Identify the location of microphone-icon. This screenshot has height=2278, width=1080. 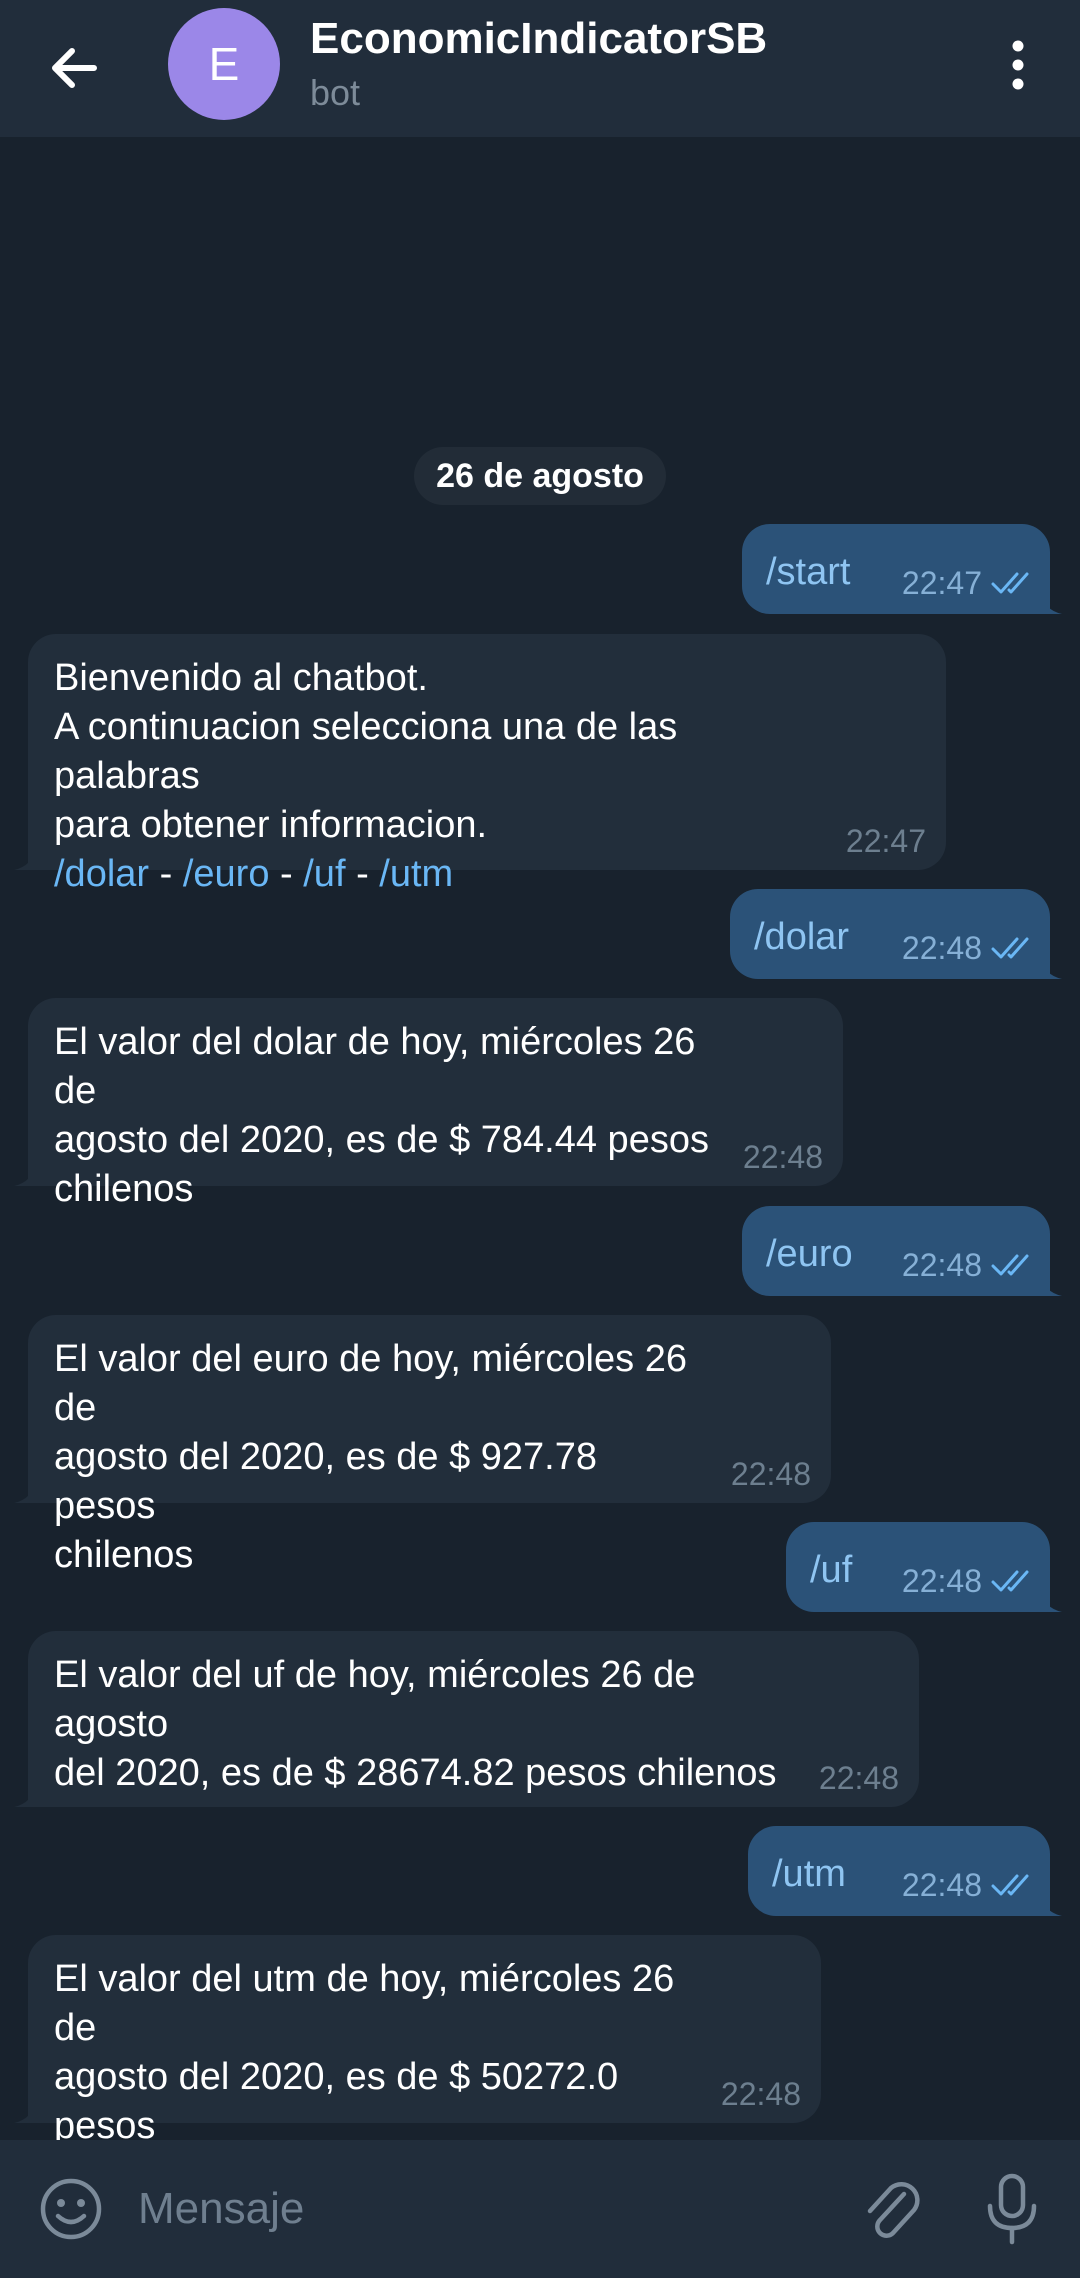
(1012, 2209).